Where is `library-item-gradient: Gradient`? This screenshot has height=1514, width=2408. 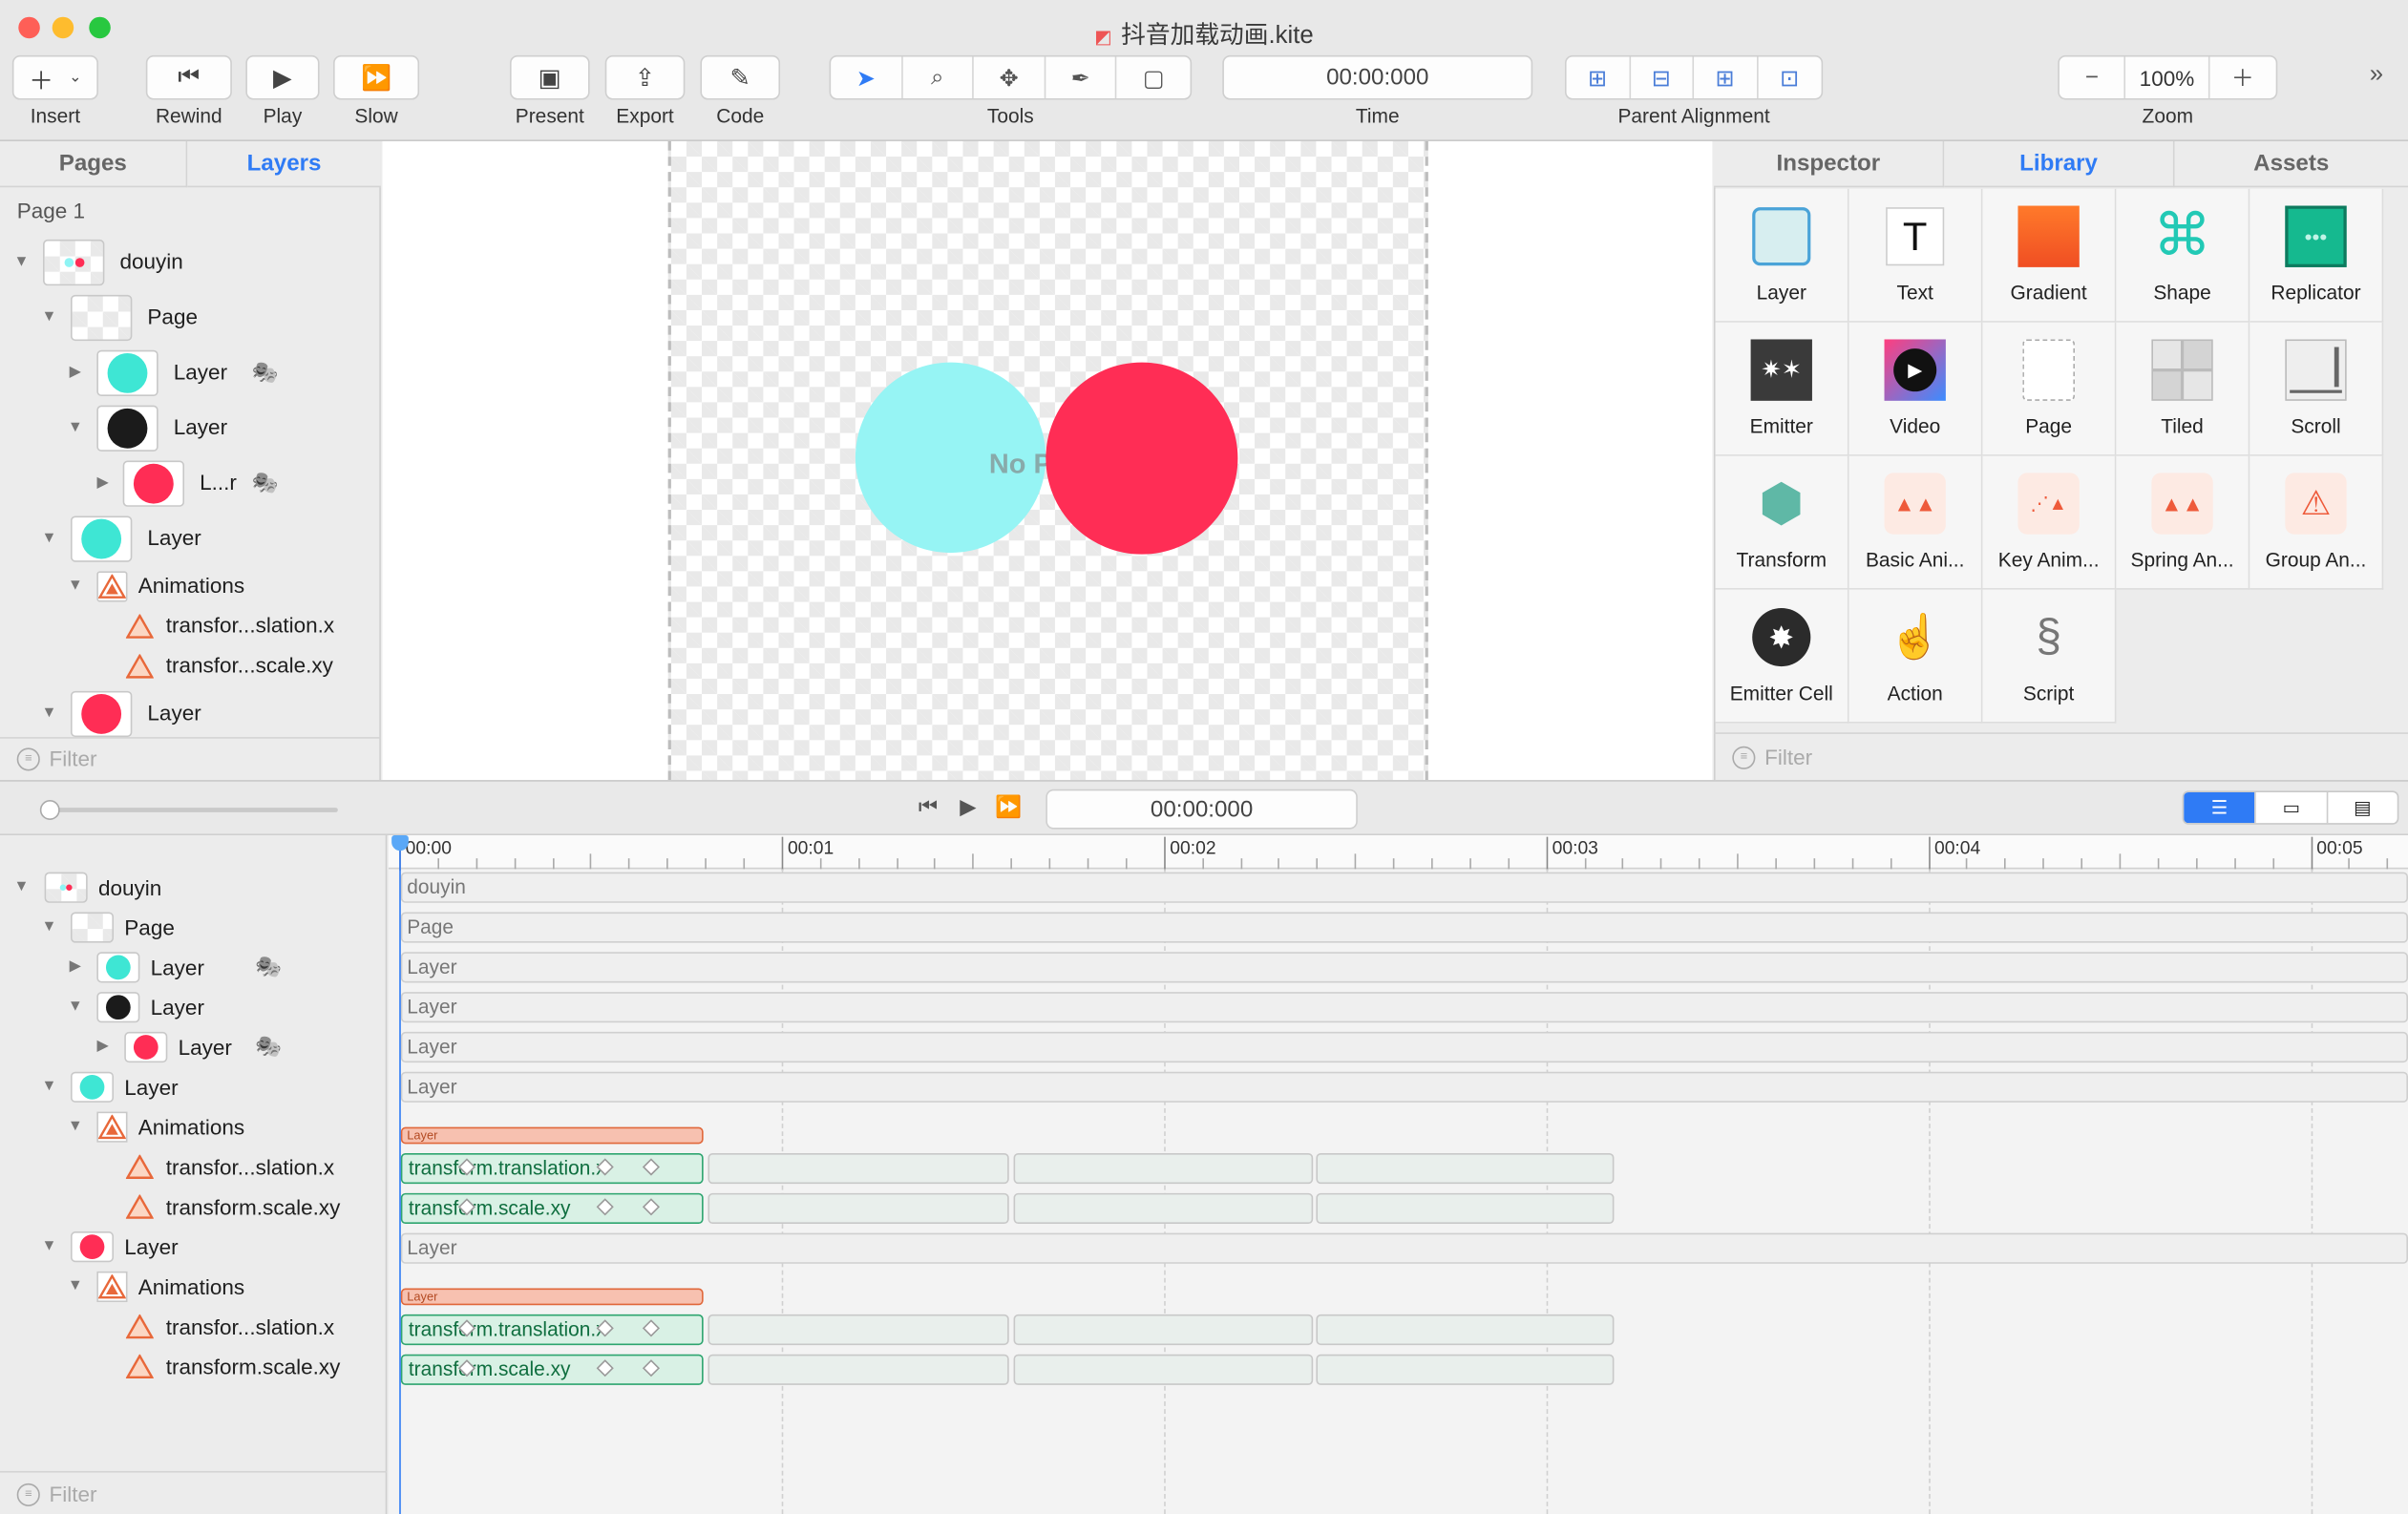 library-item-gradient: Gradient is located at coordinates (2049, 256).